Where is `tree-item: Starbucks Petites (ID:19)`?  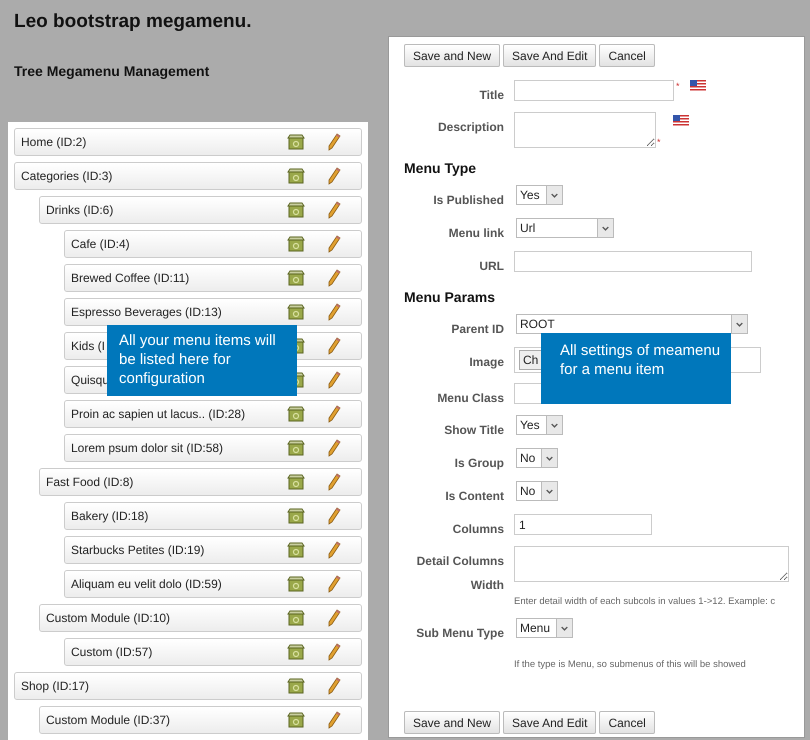 tree-item: Starbucks Petites (ID:19) is located at coordinates (213, 550).